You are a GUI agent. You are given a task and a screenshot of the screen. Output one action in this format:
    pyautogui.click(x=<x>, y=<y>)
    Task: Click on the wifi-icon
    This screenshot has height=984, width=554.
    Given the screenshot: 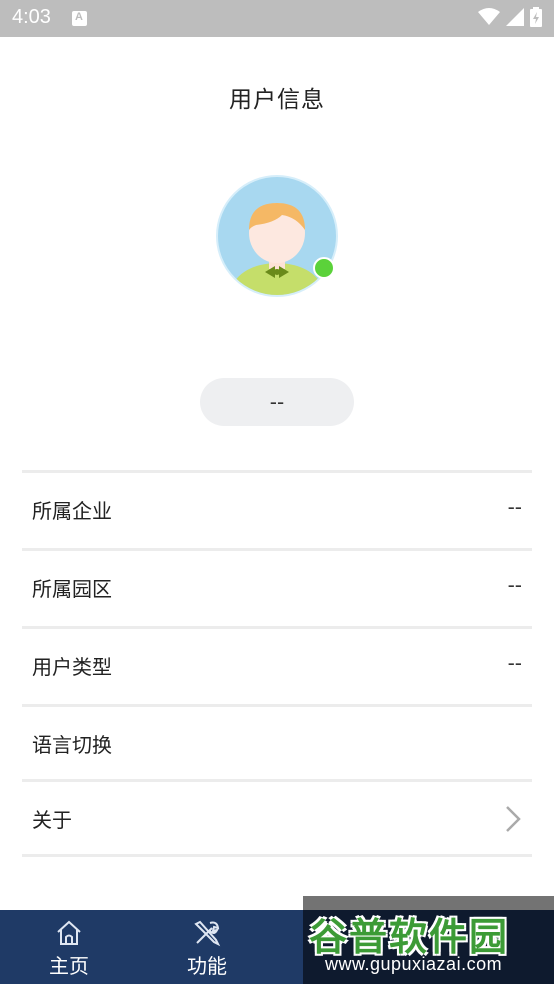 What is the action you would take?
    pyautogui.click(x=489, y=16)
    